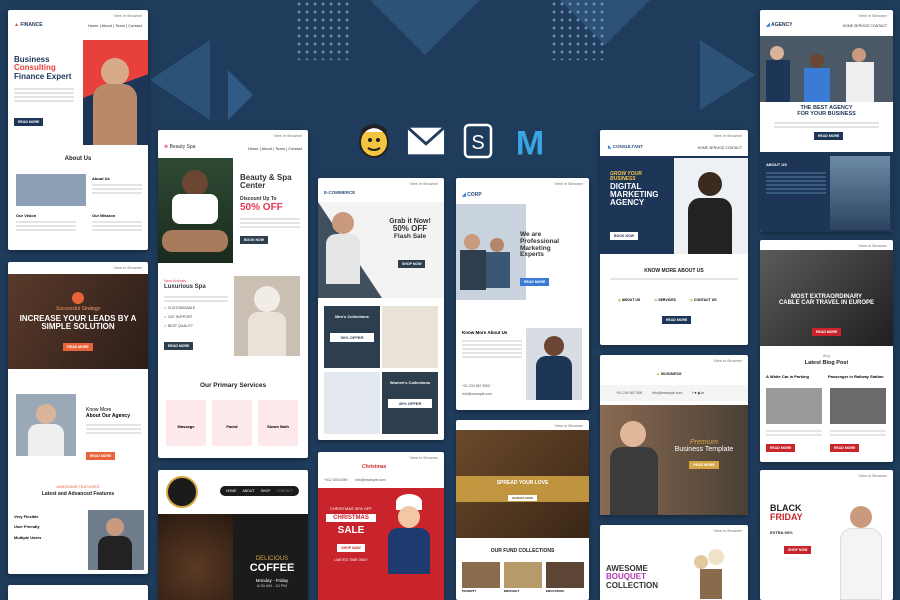 This screenshot has width=900, height=600. I want to click on spa-new-arrivals: New Arrivals, so click(175, 280).